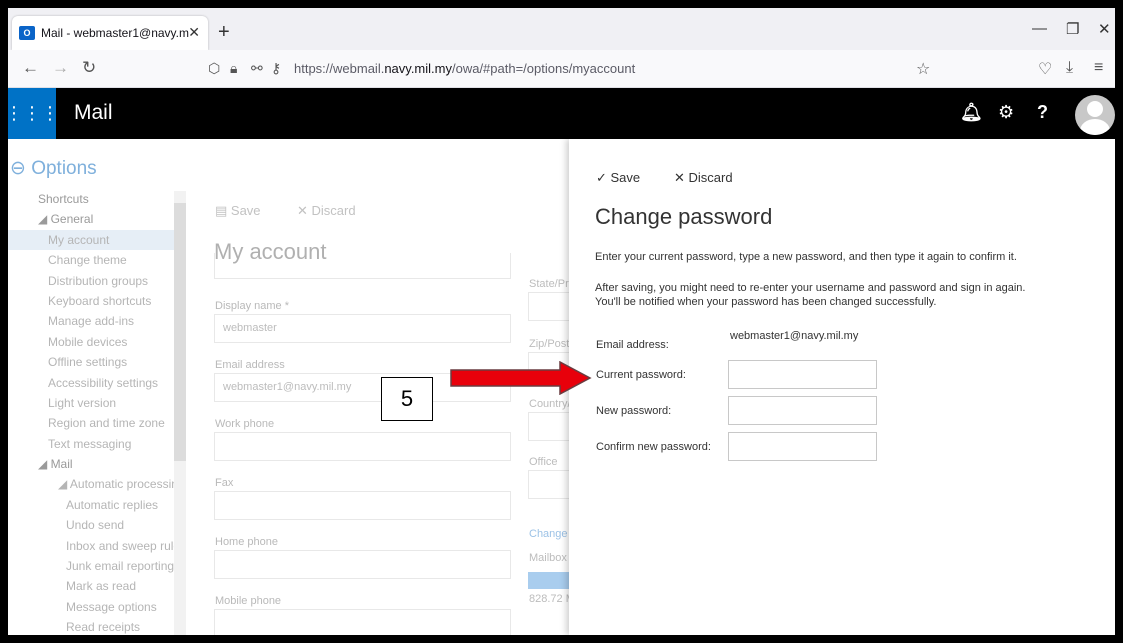 The height and width of the screenshot is (643, 1123). I want to click on change-link: Change, so click(548, 534).